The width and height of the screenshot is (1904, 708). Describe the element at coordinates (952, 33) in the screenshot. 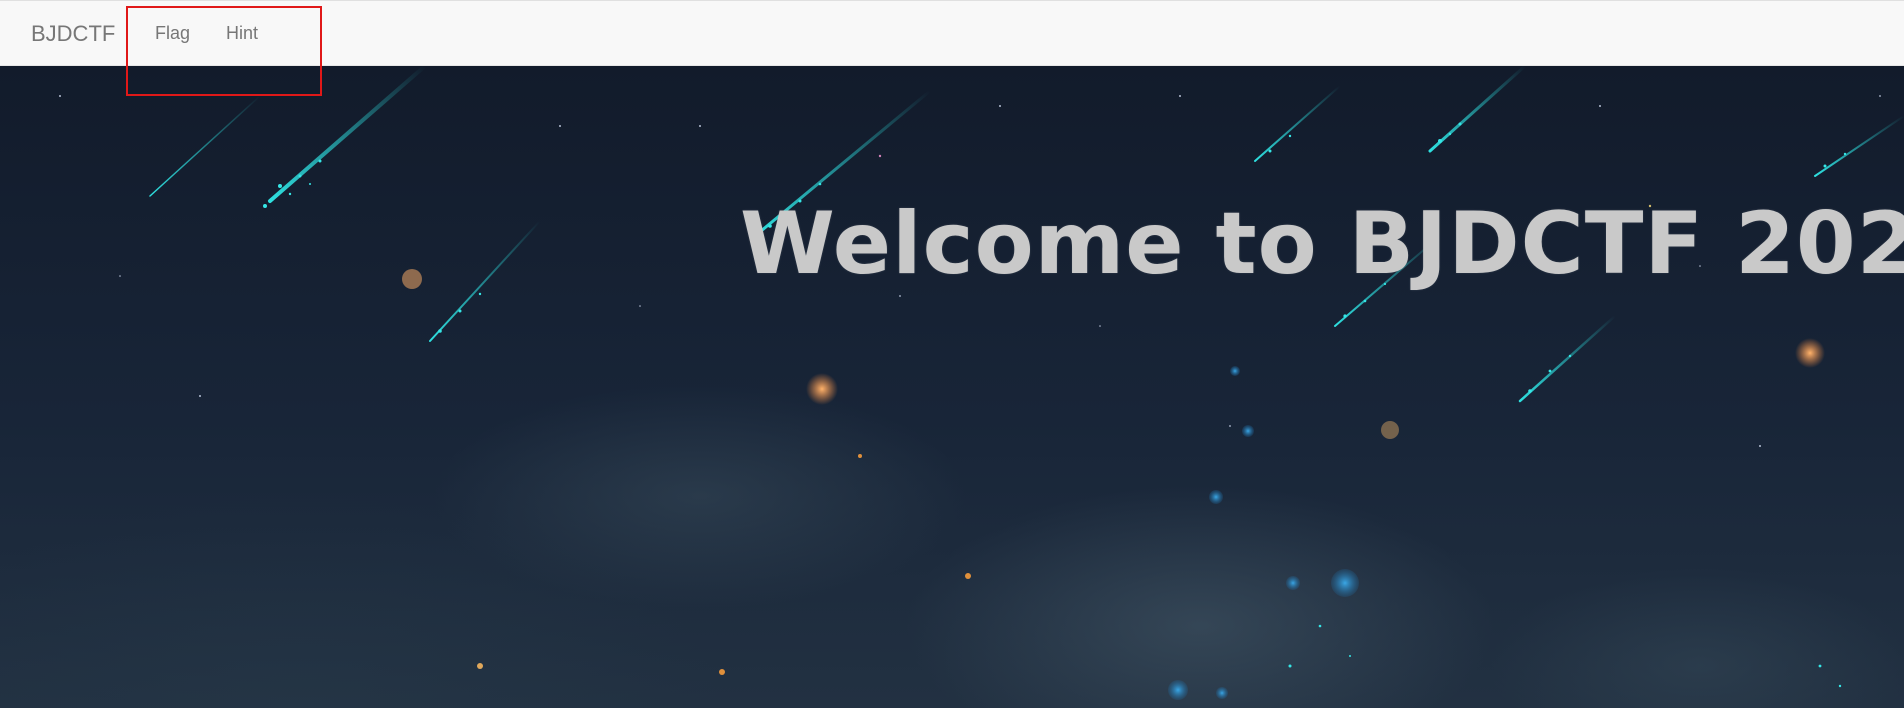

I see `navbar: BJDCTF Flag Hint` at that location.